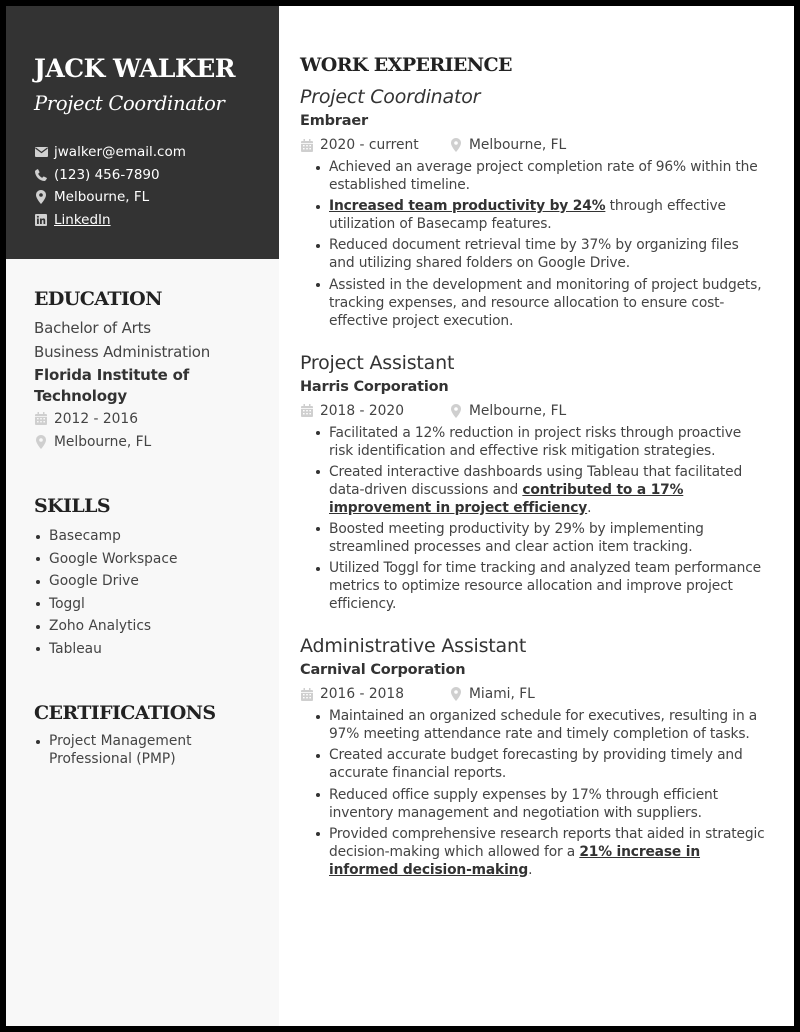 This screenshot has height=1032, width=800. Describe the element at coordinates (156, 220) in the screenshot. I see `contact-linkedin: LinkedIn` at that location.